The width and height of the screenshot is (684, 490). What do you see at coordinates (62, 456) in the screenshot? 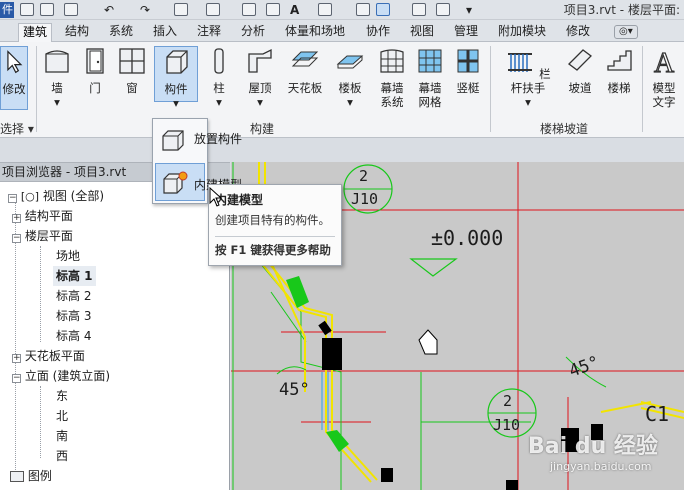
I see `tree-node-west: 西` at bounding box center [62, 456].